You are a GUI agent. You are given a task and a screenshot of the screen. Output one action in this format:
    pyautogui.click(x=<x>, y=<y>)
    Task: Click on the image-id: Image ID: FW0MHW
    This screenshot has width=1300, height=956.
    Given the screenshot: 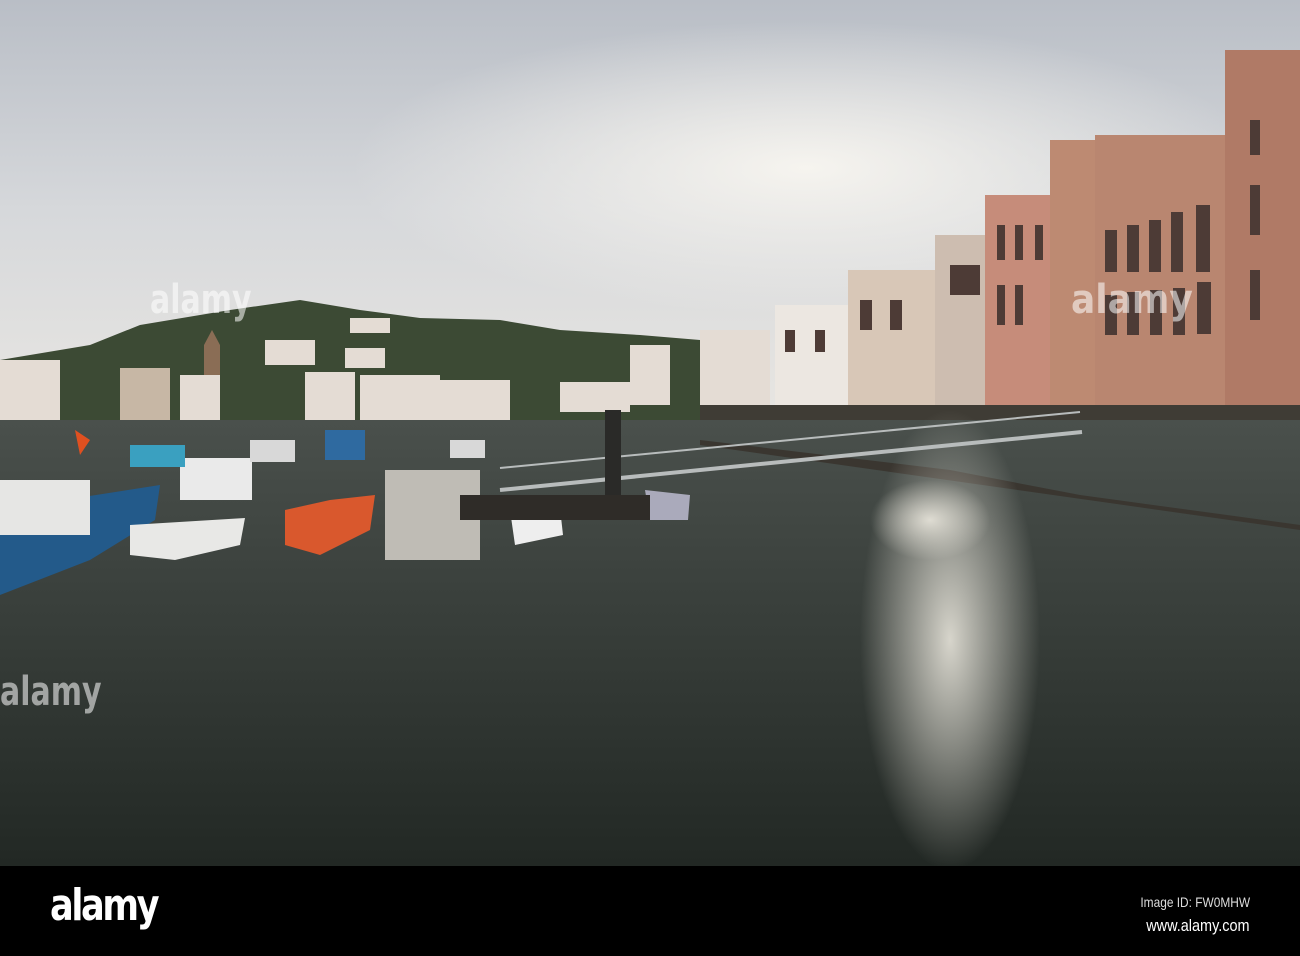 What is the action you would take?
    pyautogui.click(x=1195, y=902)
    